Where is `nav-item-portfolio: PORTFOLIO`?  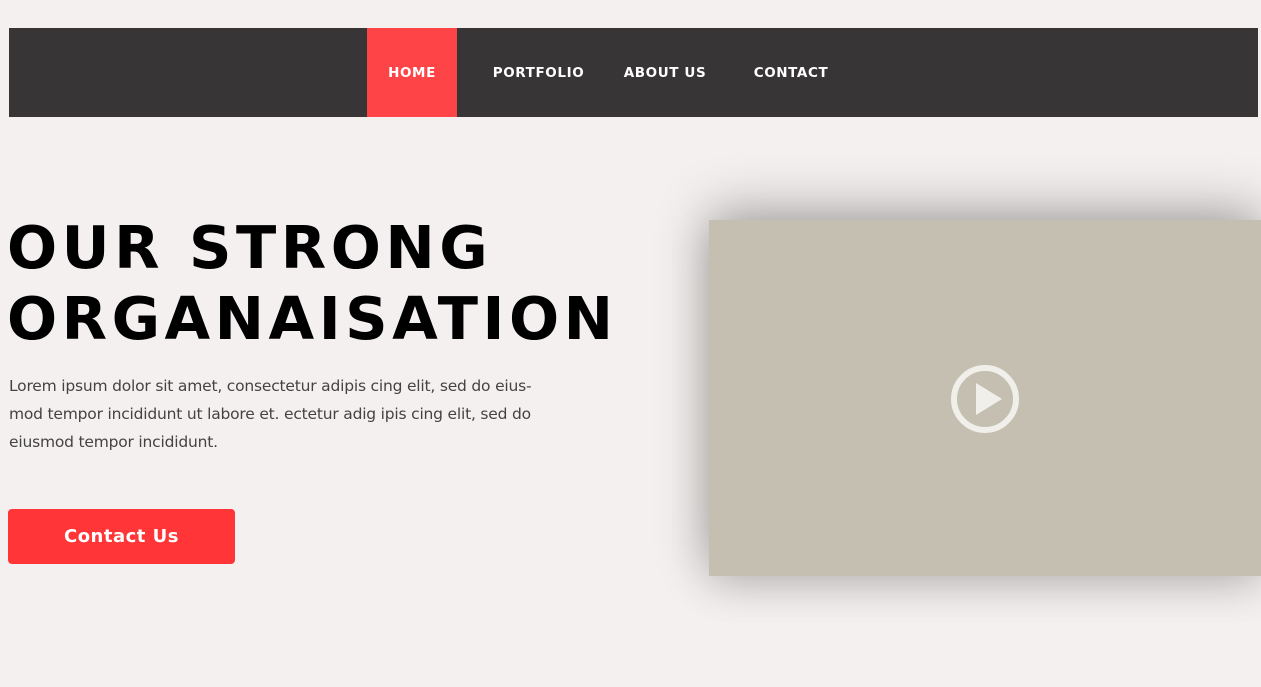 nav-item-portfolio: PORTFOLIO is located at coordinates (538, 72).